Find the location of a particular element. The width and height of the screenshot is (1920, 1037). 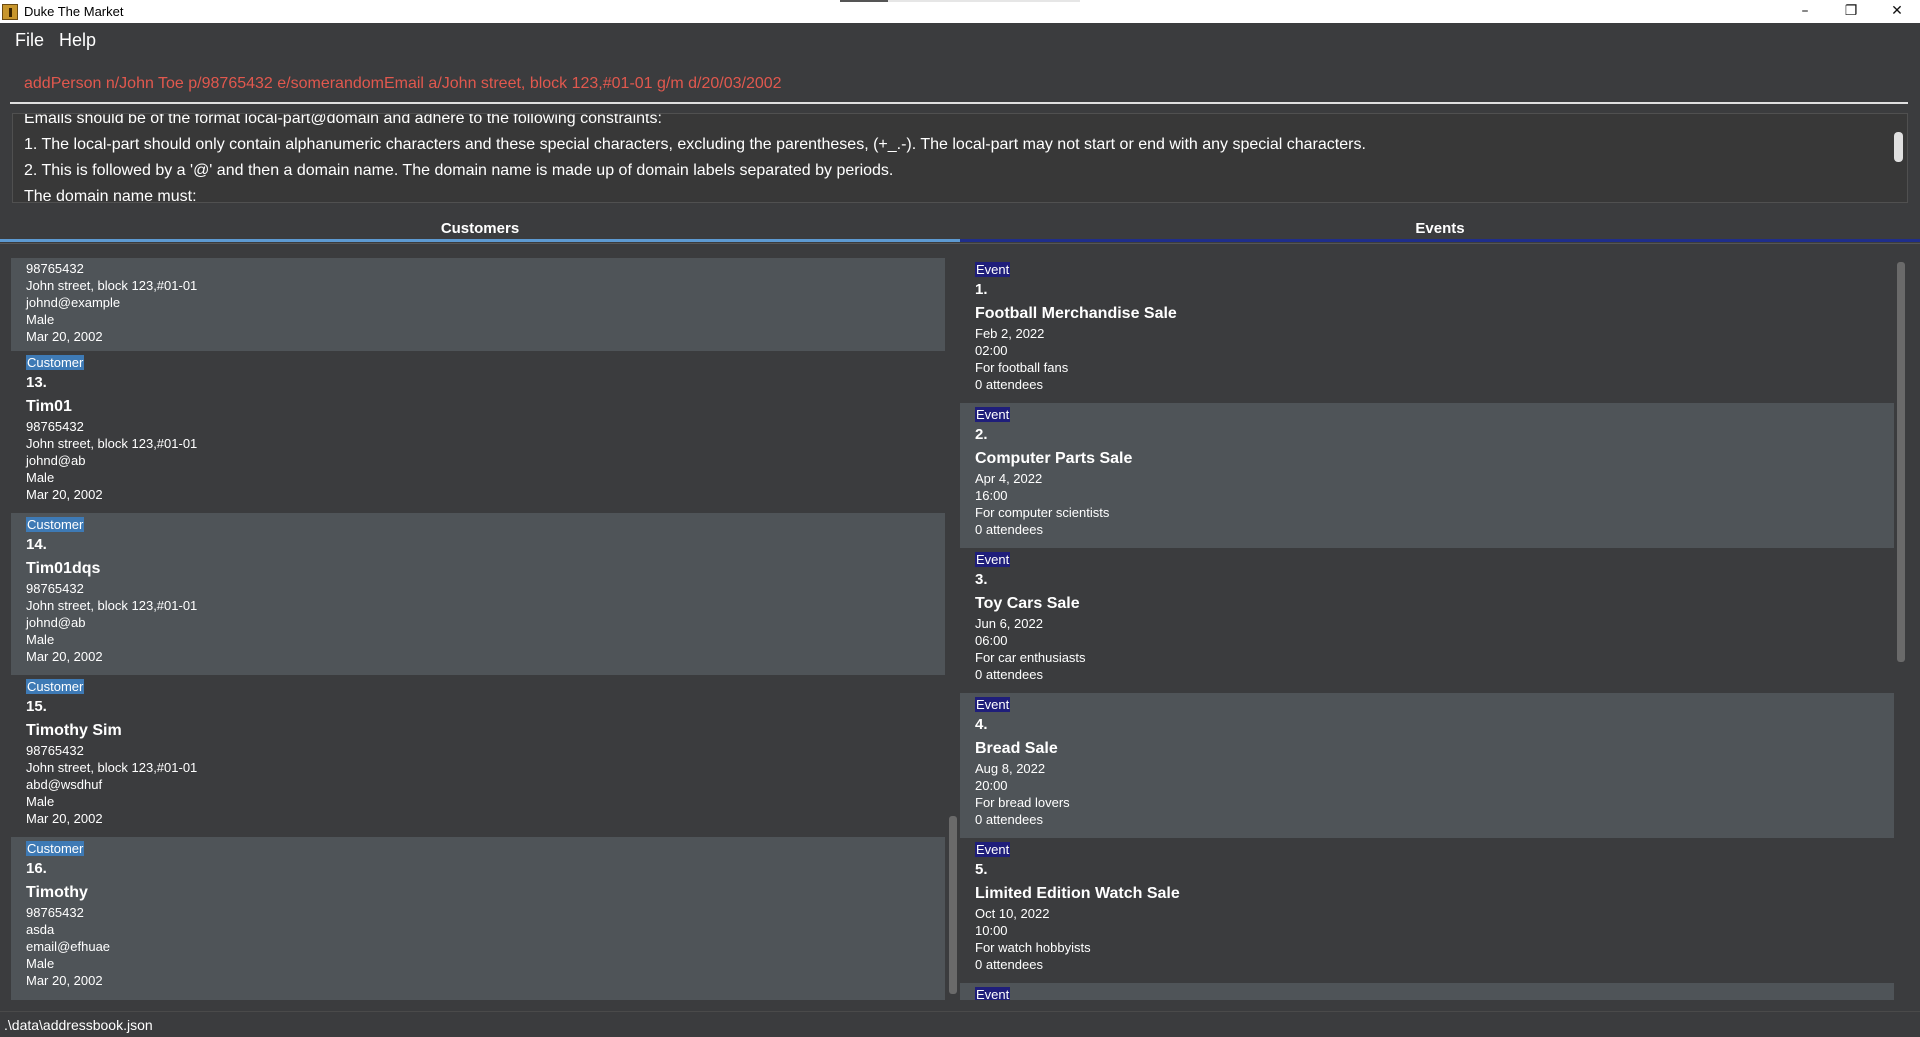

customer-name: Timothy is located at coordinates (57, 892).